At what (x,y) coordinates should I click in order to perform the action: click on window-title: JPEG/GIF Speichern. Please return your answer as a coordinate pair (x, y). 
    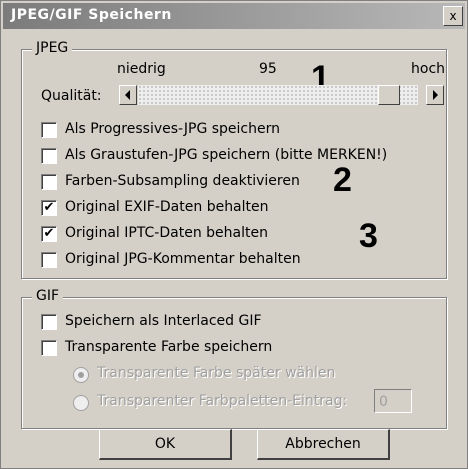
    Looking at the image, I should click on (91, 15).